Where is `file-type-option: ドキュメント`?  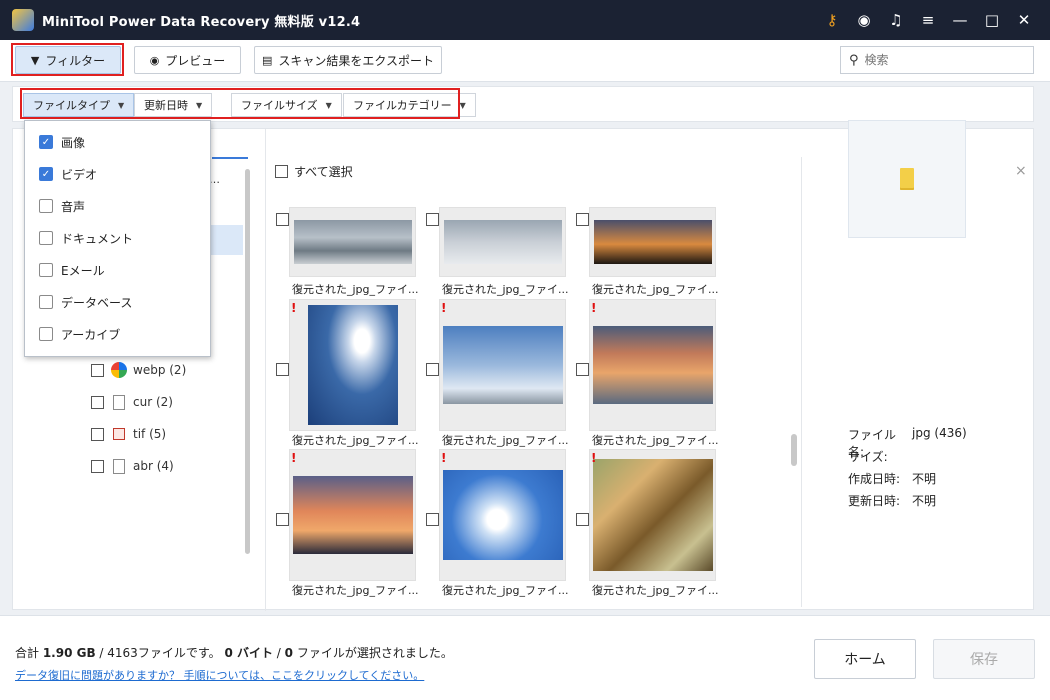
file-type-option: ドキュメント is located at coordinates (86, 238).